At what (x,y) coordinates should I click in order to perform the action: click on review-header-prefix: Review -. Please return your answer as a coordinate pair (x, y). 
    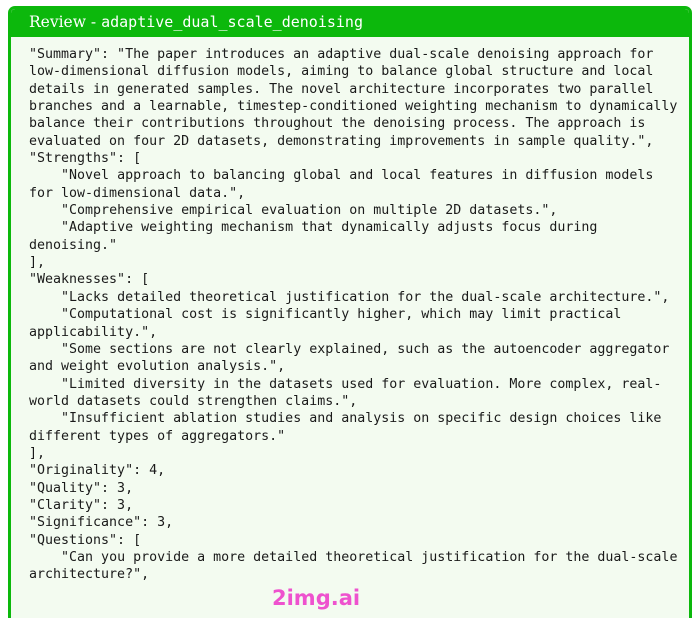
    Looking at the image, I should click on (65, 22).